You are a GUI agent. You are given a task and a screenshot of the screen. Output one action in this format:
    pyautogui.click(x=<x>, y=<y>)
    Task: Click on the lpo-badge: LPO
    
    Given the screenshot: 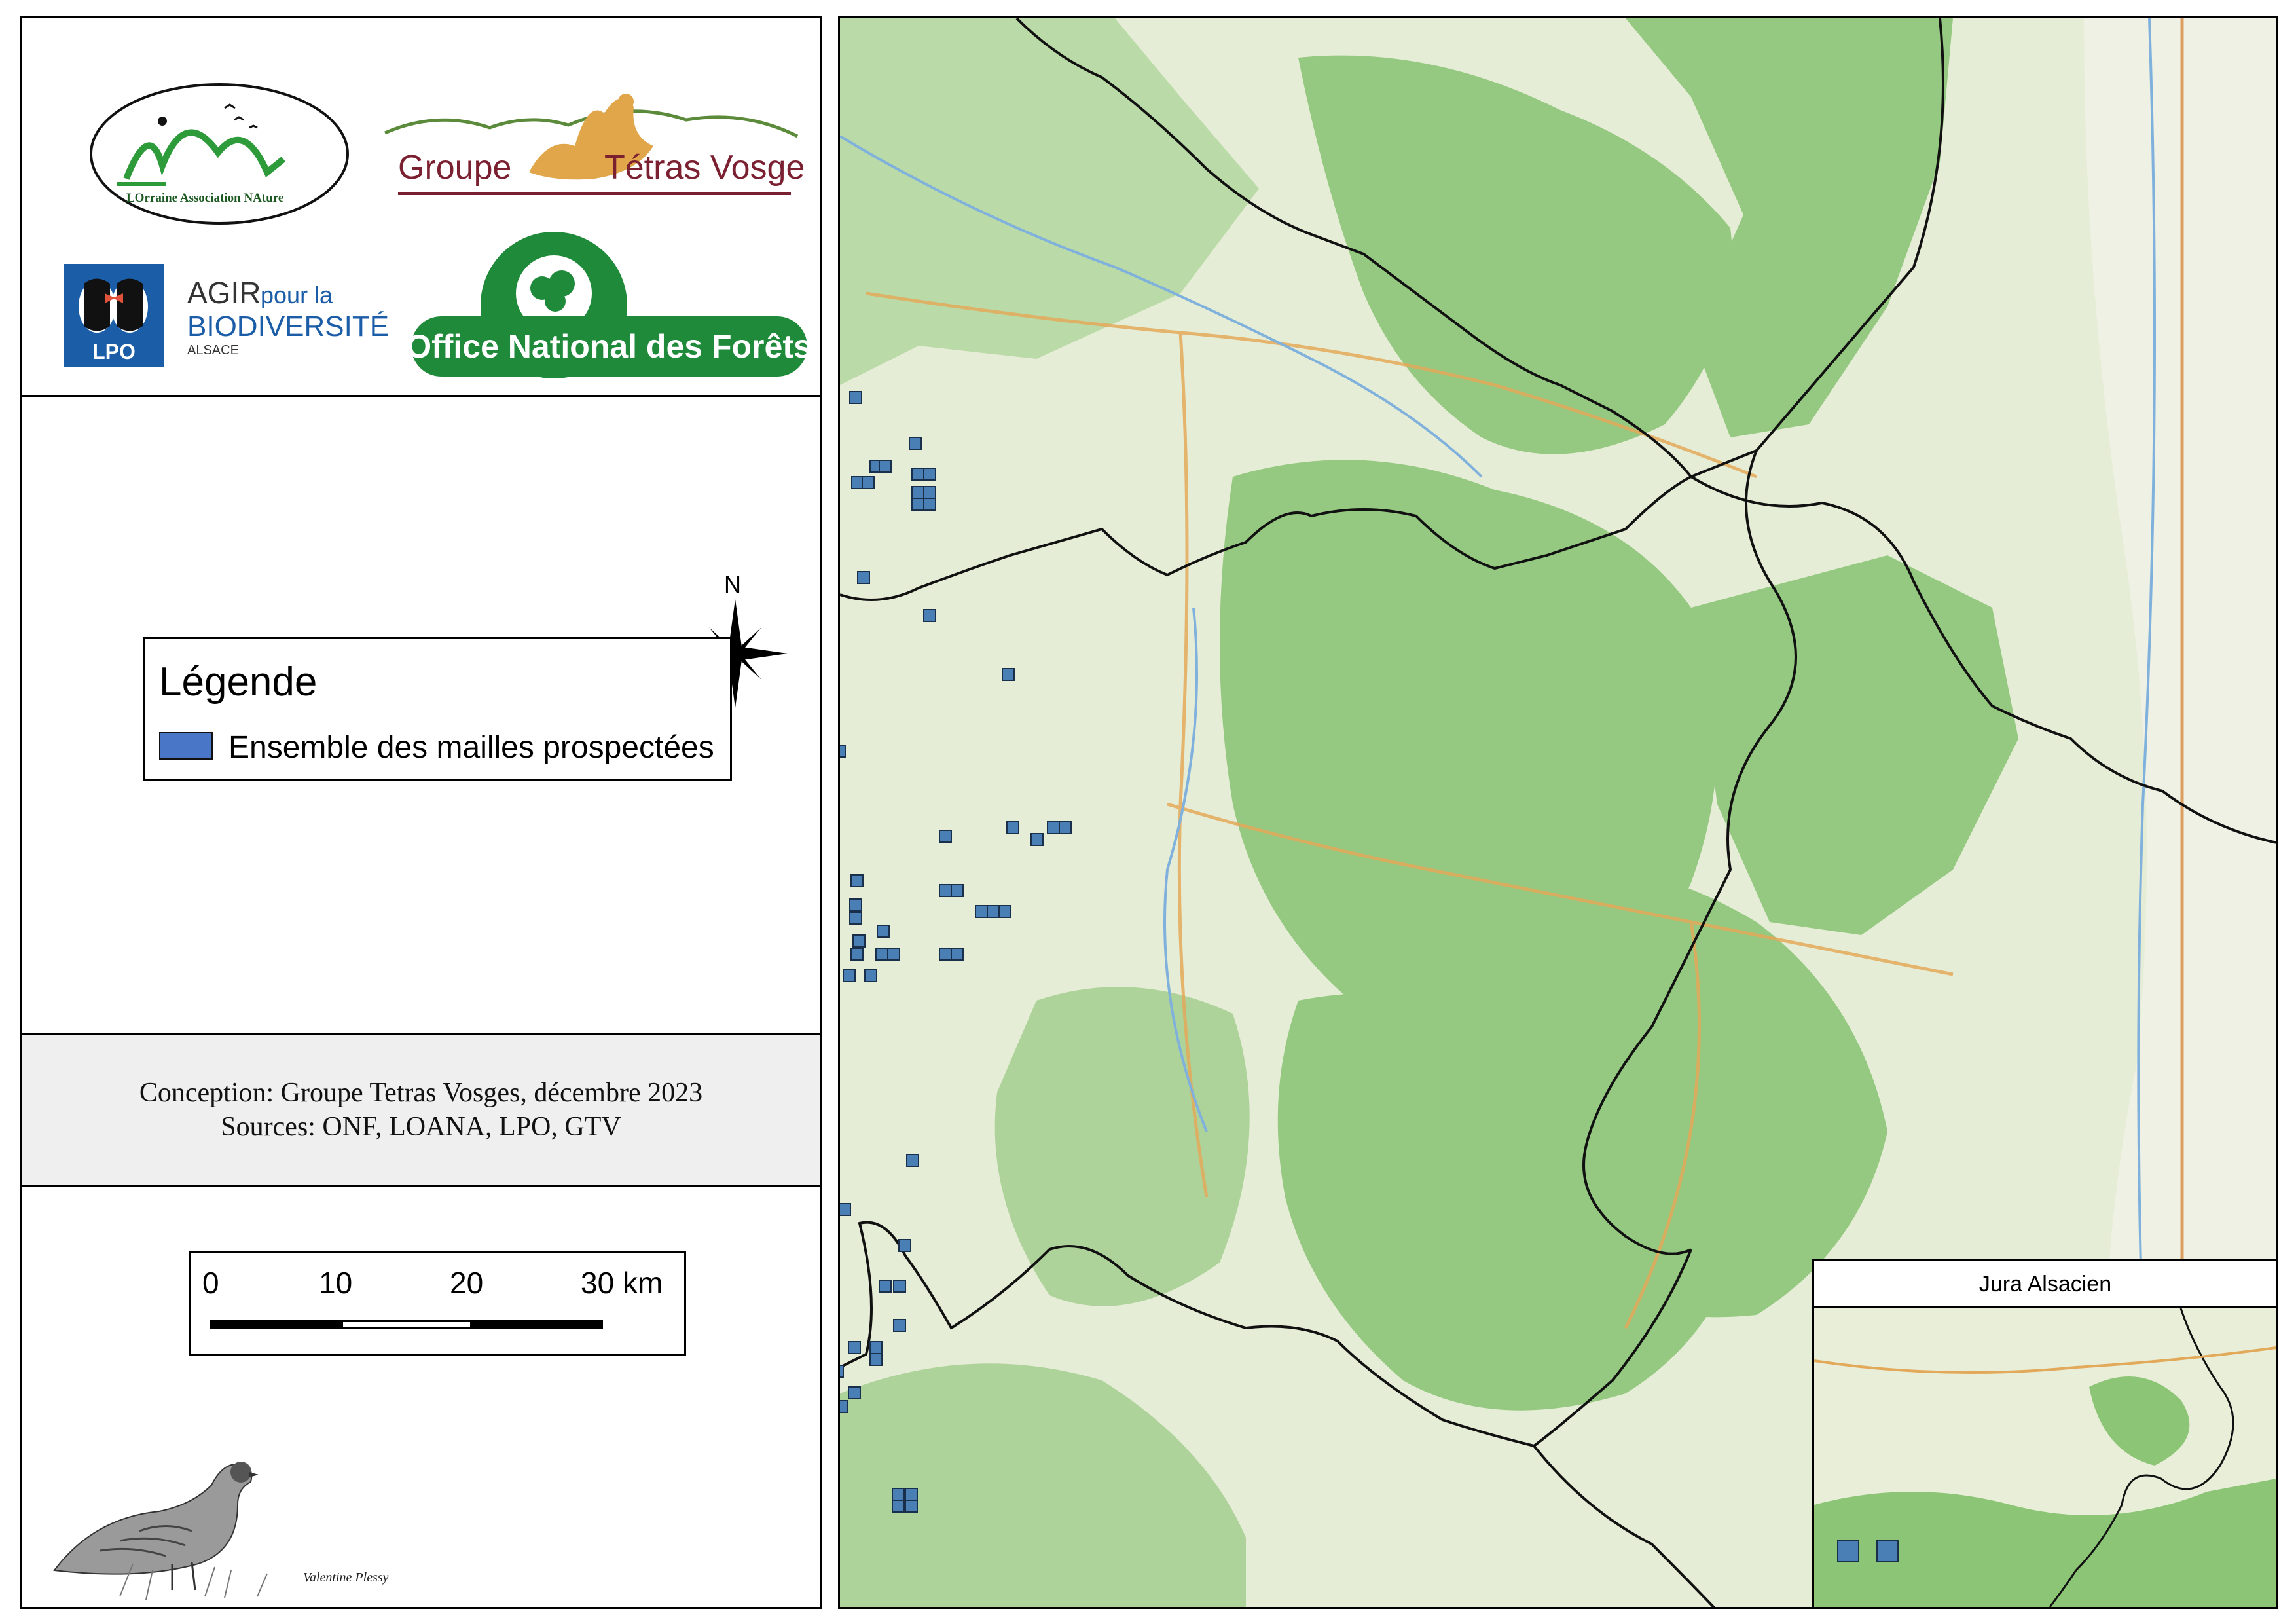 What is the action you would take?
    pyautogui.click(x=114, y=351)
    